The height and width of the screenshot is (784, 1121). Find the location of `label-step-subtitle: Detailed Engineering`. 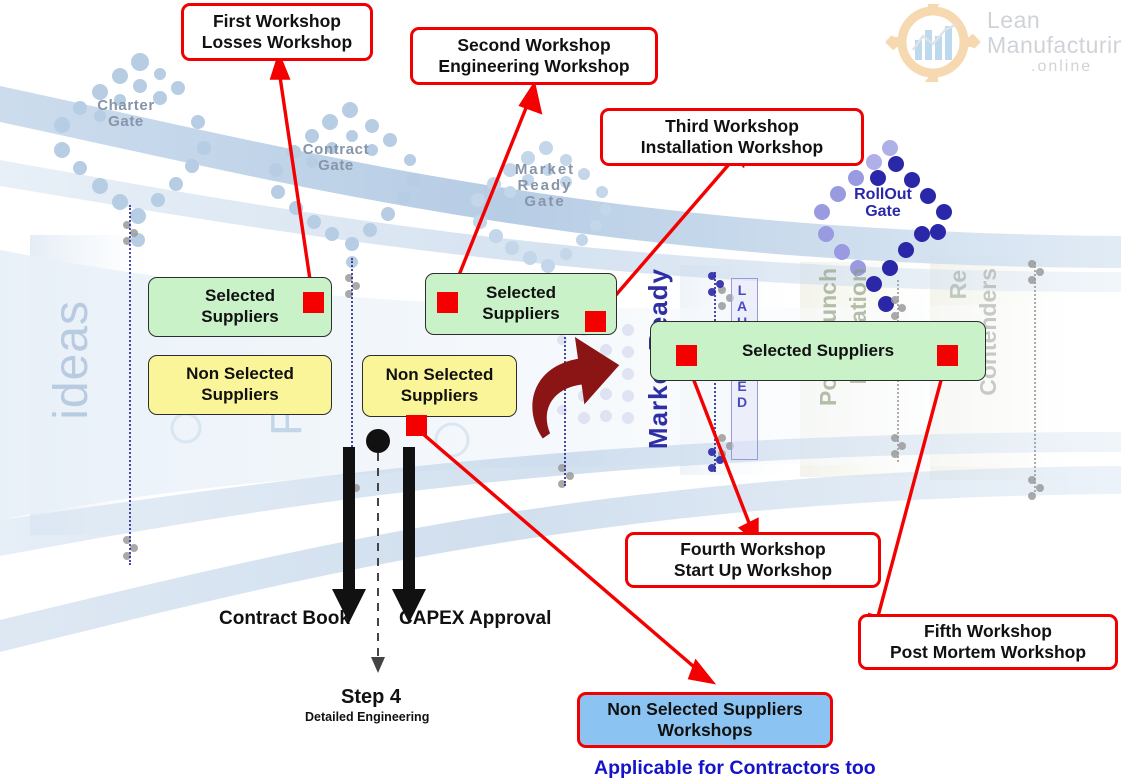

label-step-subtitle: Detailed Engineering is located at coordinates (367, 717).